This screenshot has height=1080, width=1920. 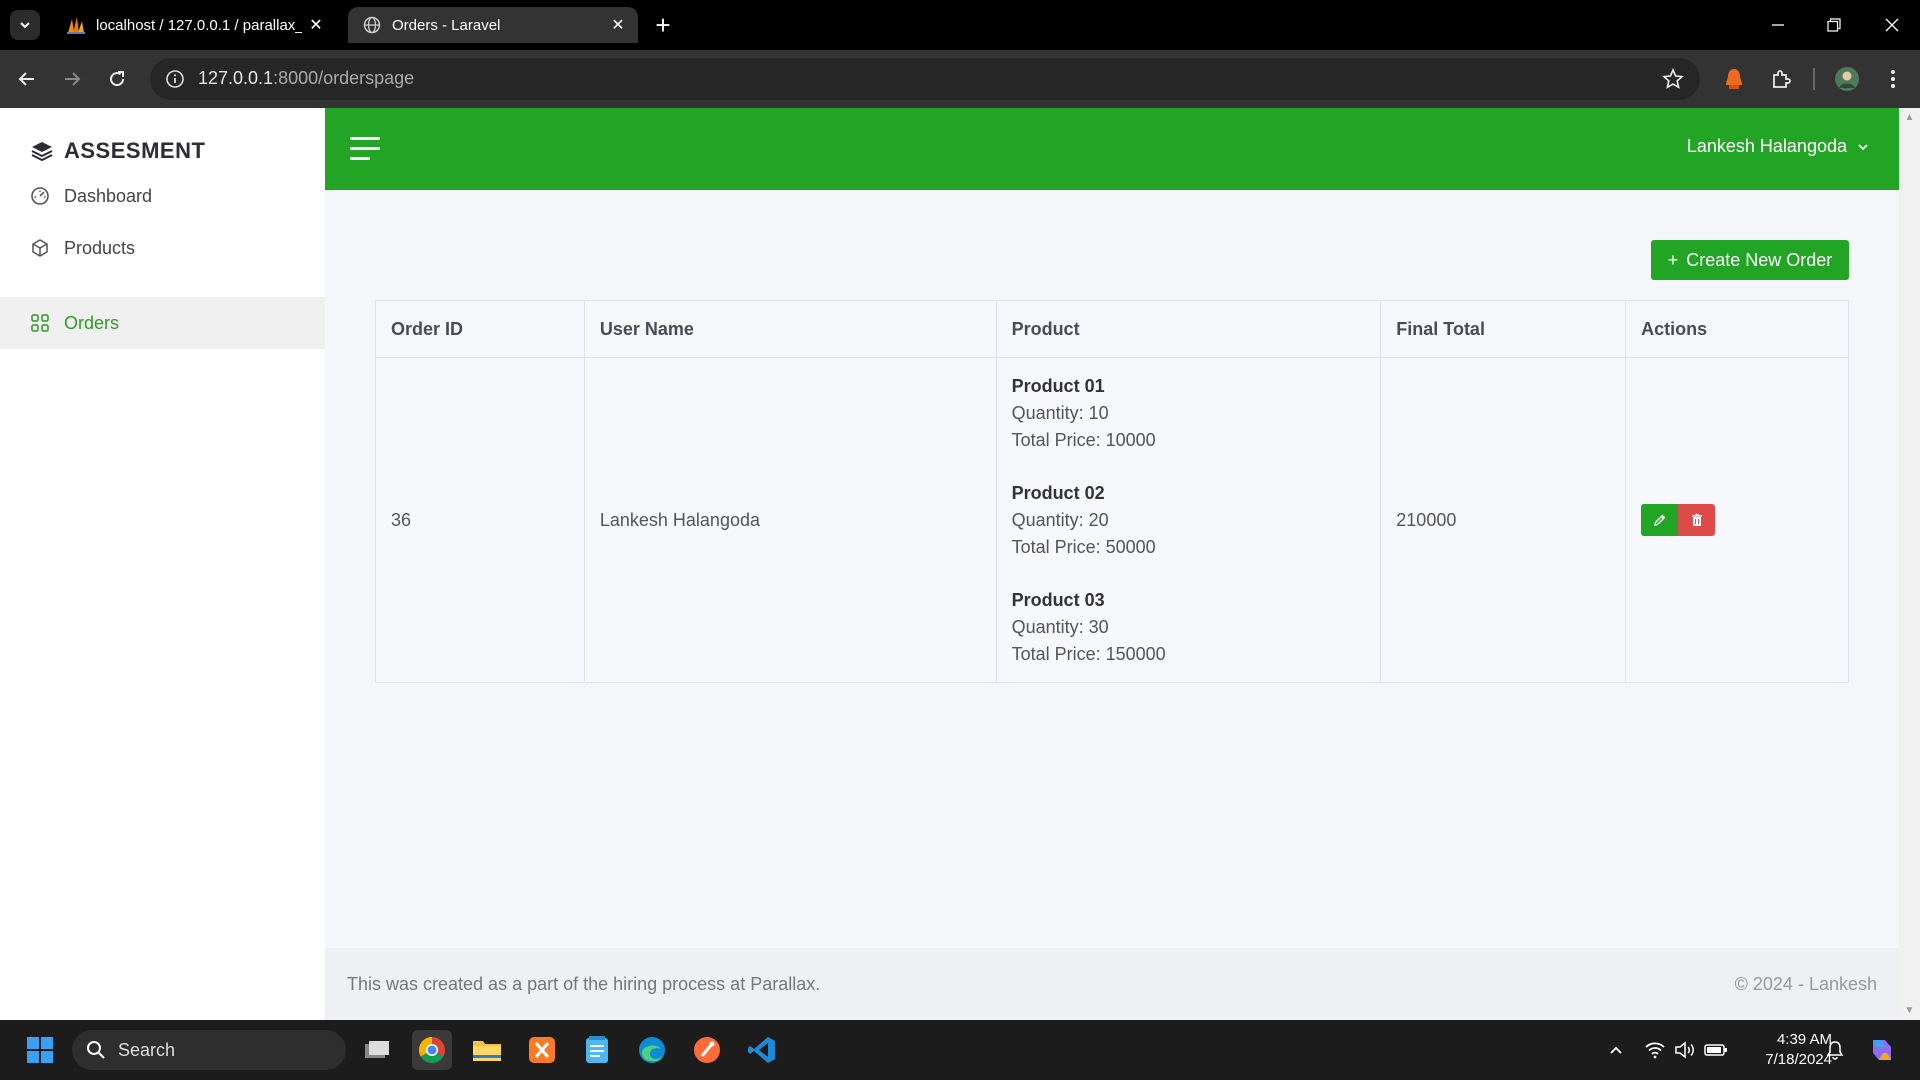 What do you see at coordinates (1673, 79) in the screenshot?
I see `bookmark-star-icon` at bounding box center [1673, 79].